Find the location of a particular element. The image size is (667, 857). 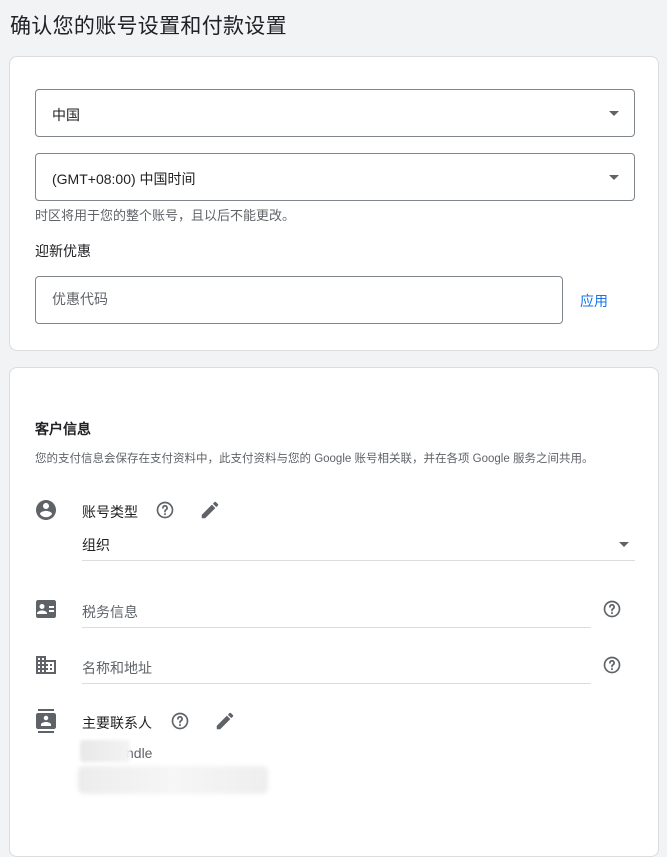

timezone-select-value: (GMT+08:00) 中国时间 is located at coordinates (124, 179).